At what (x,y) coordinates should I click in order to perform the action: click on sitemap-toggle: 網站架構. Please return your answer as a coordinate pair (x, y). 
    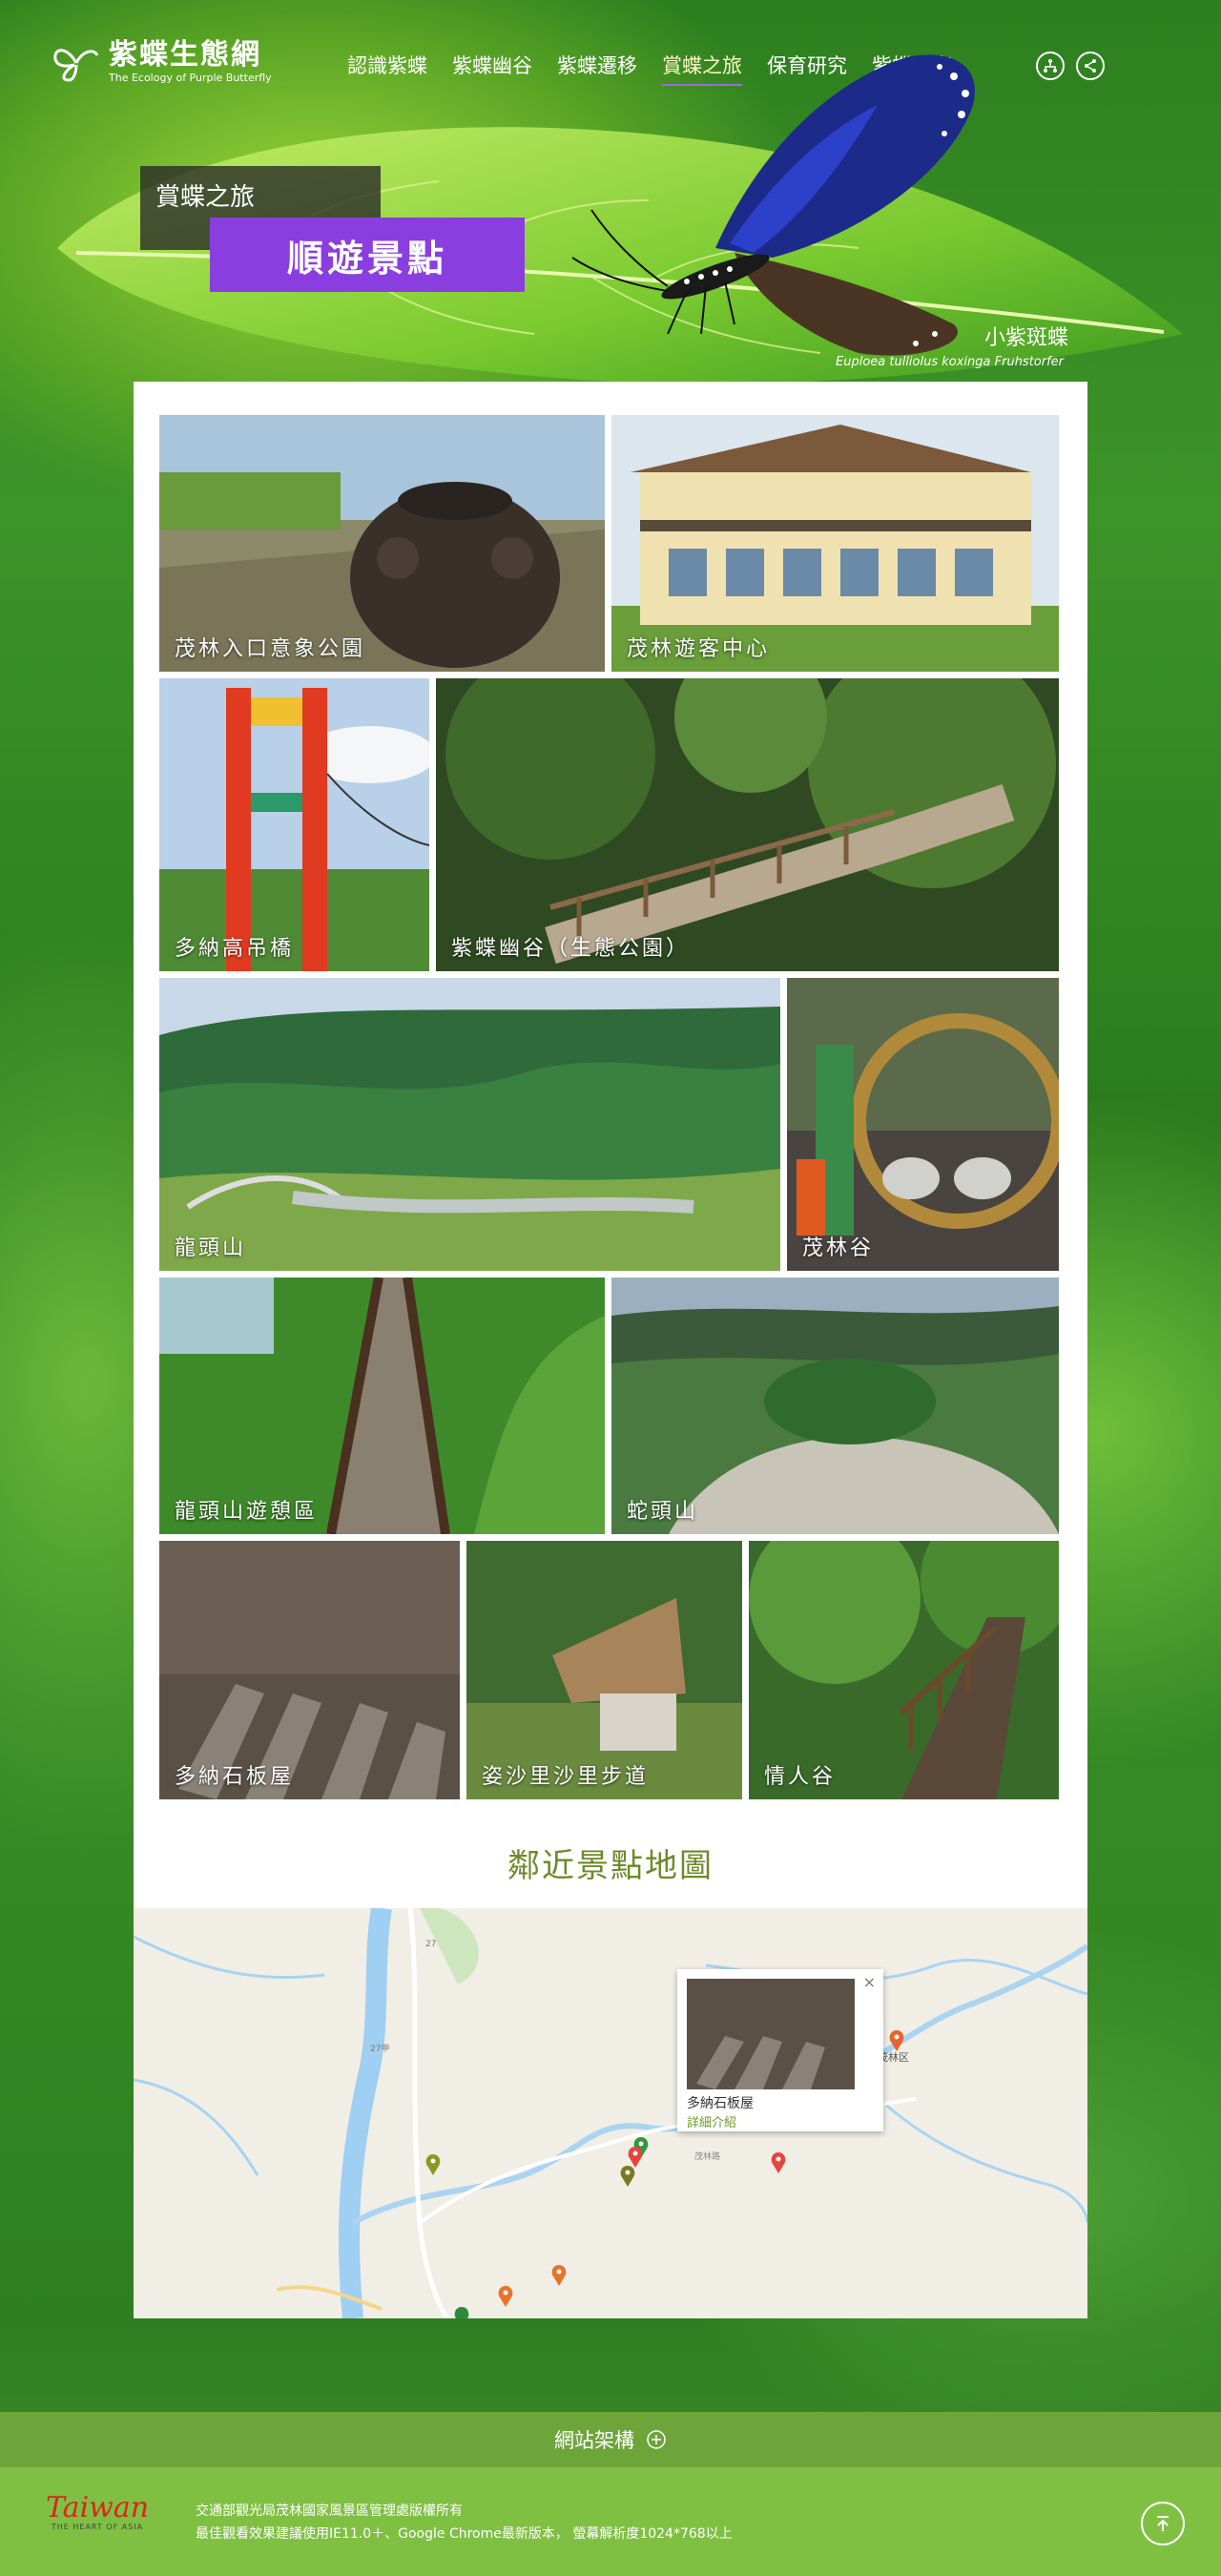
    Looking at the image, I should click on (610, 2439).